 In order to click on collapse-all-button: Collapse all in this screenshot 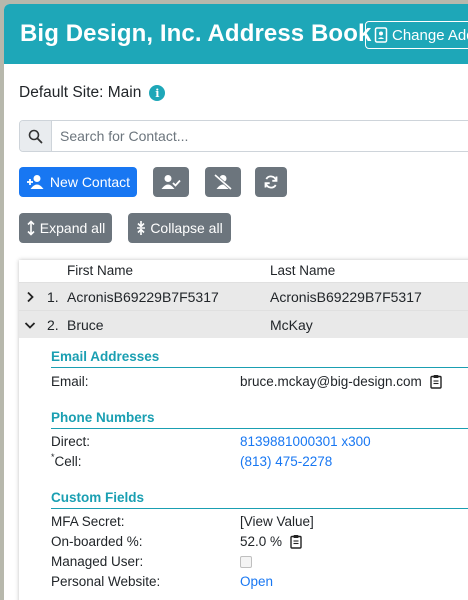, I will do `click(179, 228)`.